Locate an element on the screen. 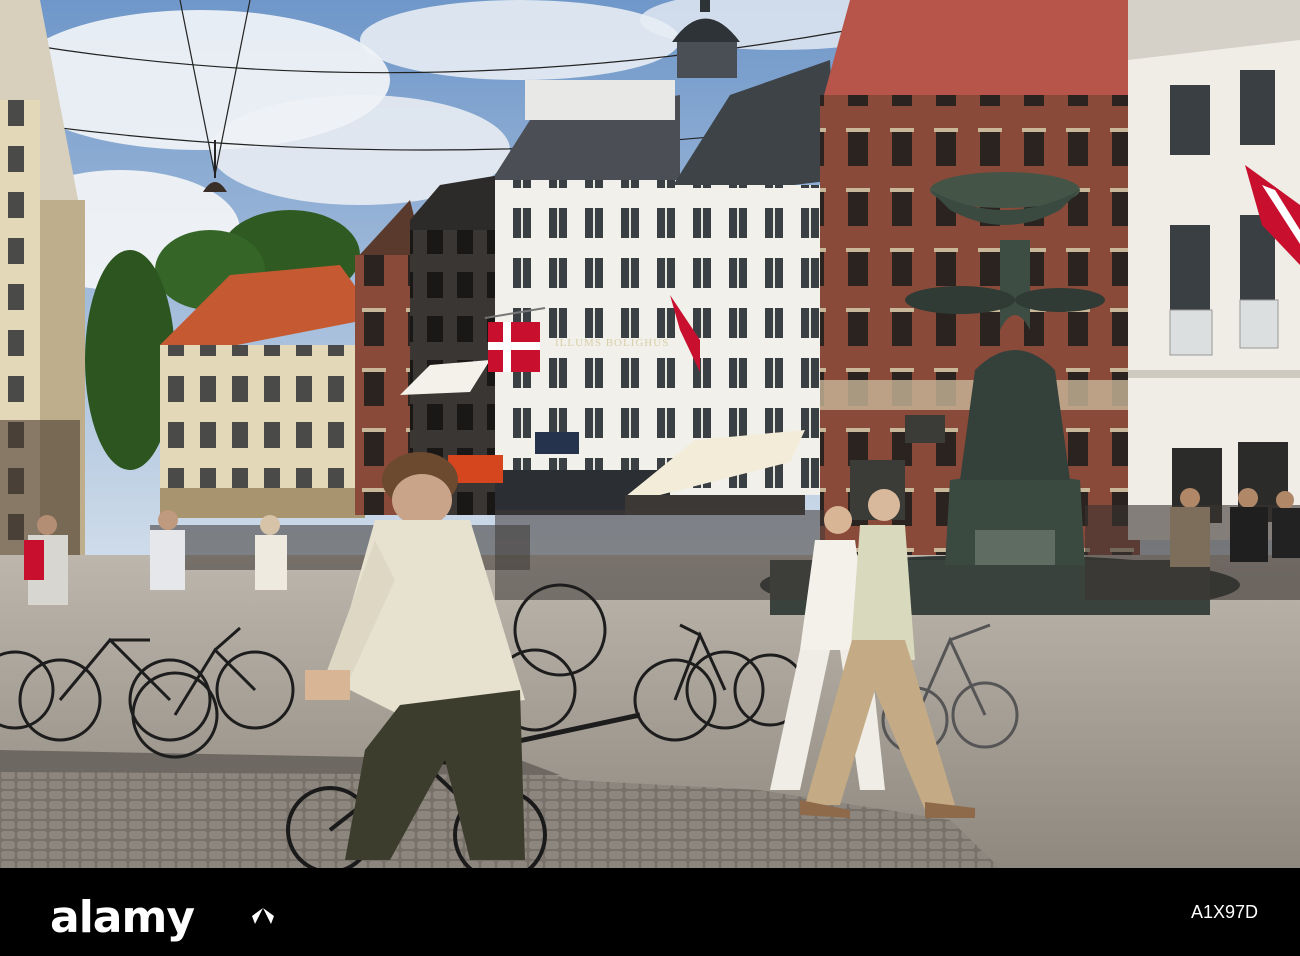 The height and width of the screenshot is (956, 1300). alamy-logo: alamy is located at coordinates (122, 917).